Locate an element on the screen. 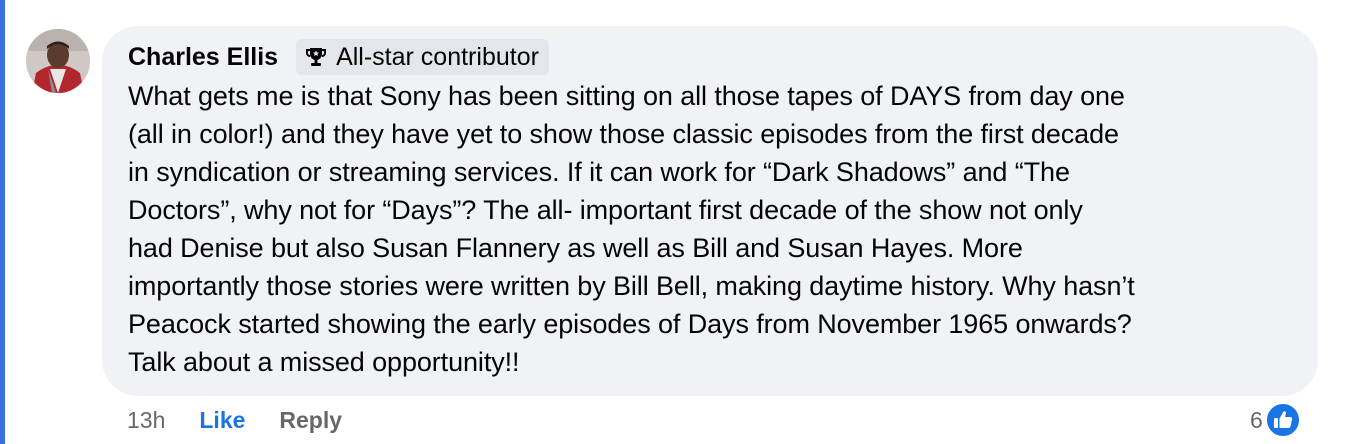  reaction-summary: 6 is located at coordinates (1275, 420).